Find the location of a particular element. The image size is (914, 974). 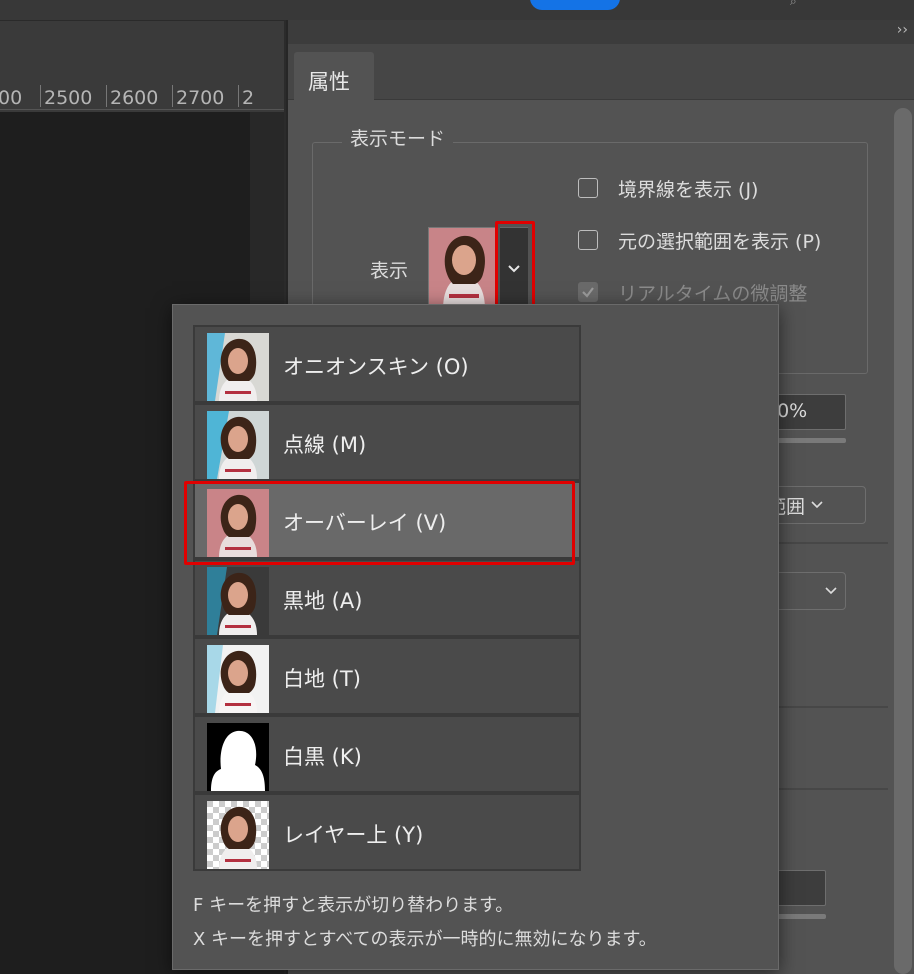

top-bar: ⌕ is located at coordinates (457, 10).